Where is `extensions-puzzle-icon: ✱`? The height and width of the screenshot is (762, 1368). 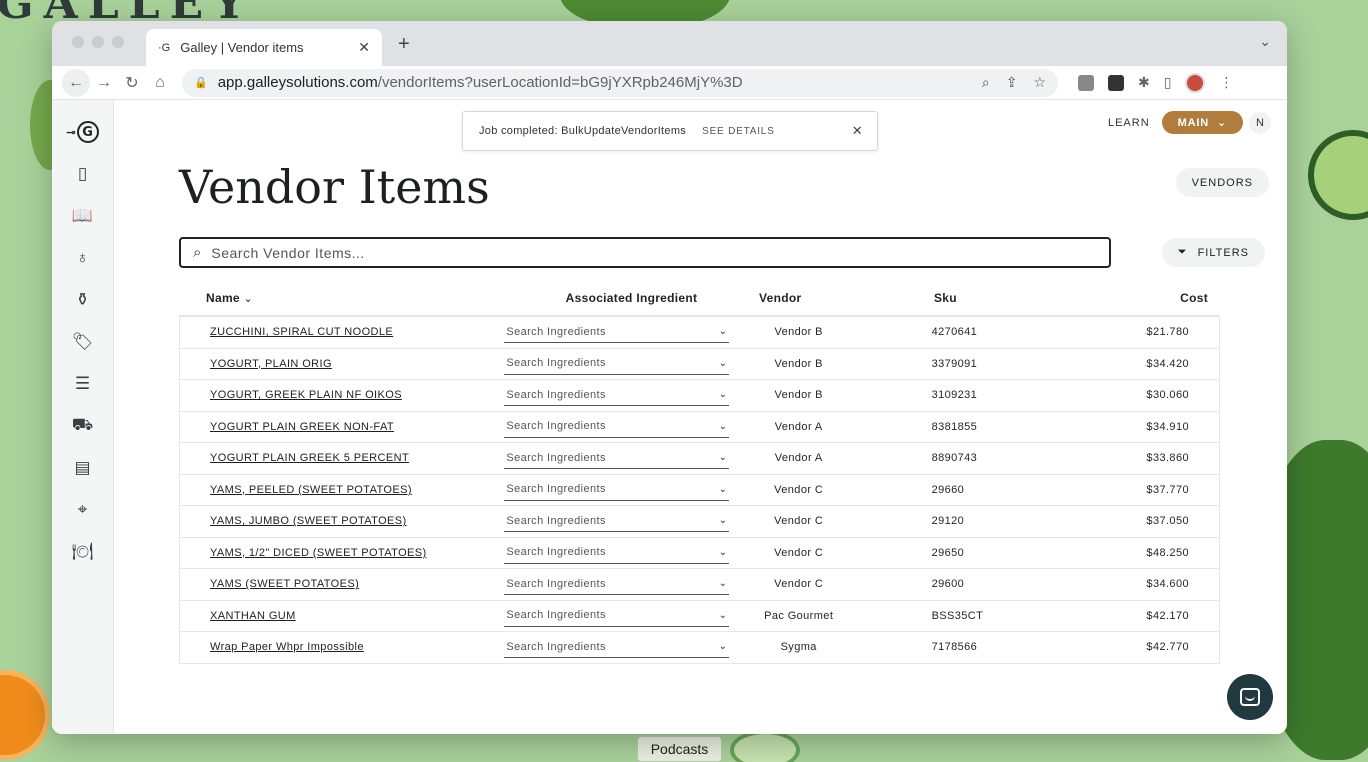 extensions-puzzle-icon: ✱ is located at coordinates (1144, 82).